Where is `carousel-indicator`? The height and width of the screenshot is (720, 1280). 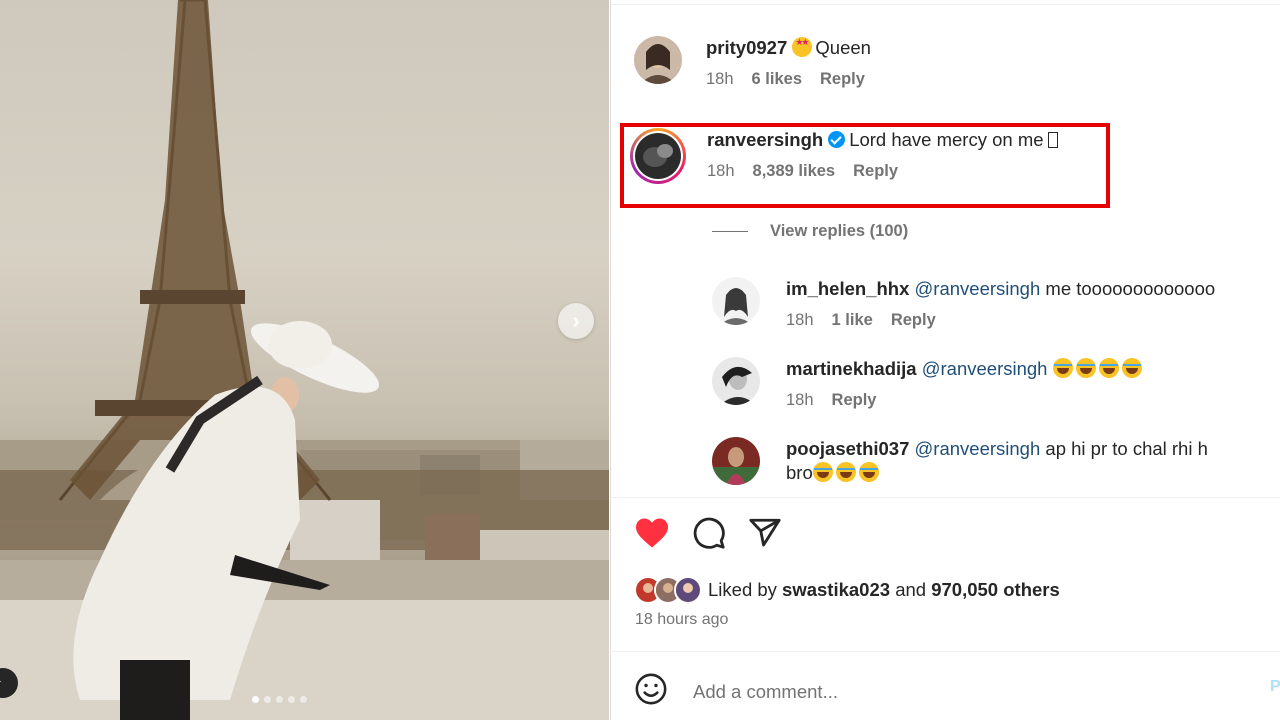 carousel-indicator is located at coordinates (279, 699).